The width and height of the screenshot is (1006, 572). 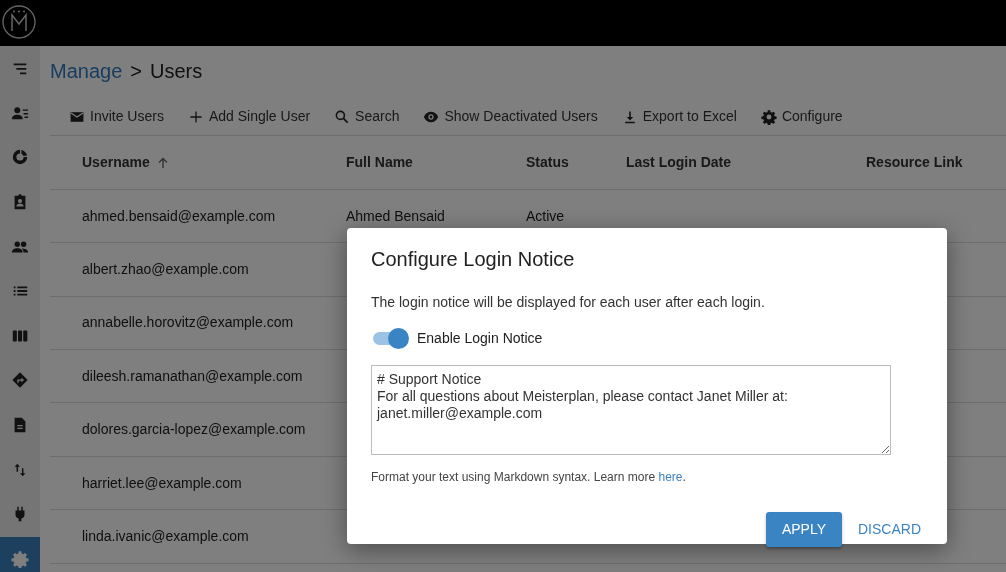 I want to click on name-cell: Ahmed Bensaid, so click(x=395, y=215).